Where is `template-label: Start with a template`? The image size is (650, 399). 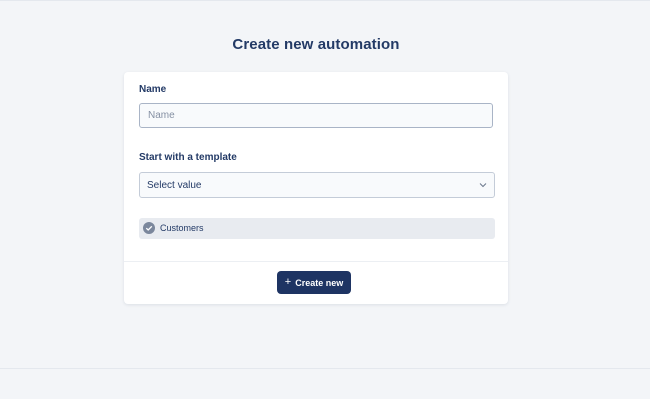
template-label: Start with a template is located at coordinates (188, 157).